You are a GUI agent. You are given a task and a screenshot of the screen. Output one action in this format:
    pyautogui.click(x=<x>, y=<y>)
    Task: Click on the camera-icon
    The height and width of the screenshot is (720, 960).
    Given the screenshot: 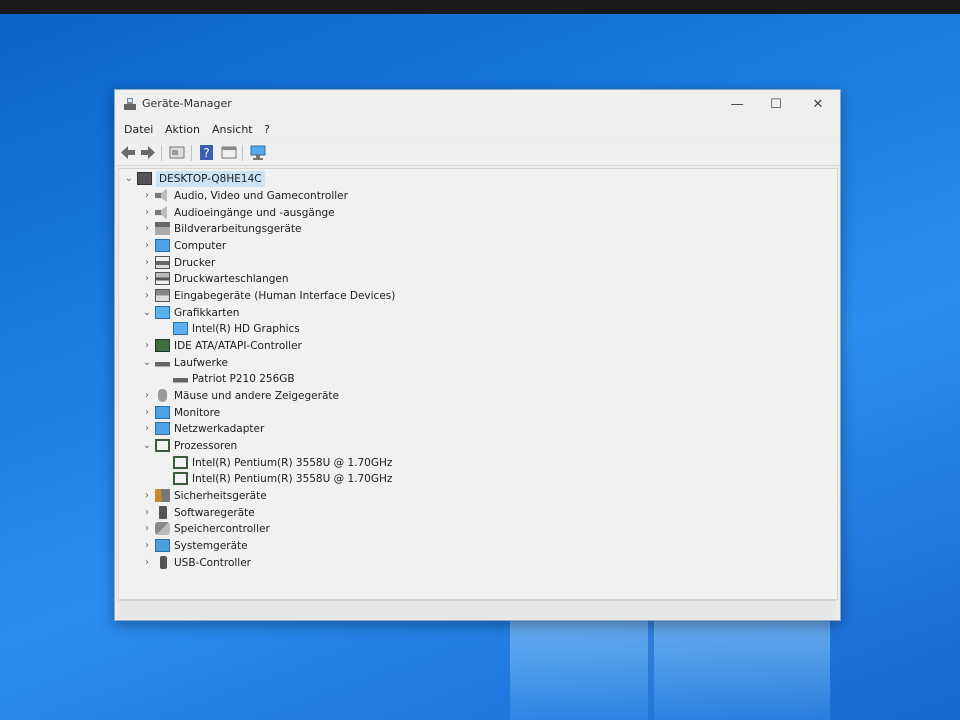 What is the action you would take?
    pyautogui.click(x=162, y=228)
    